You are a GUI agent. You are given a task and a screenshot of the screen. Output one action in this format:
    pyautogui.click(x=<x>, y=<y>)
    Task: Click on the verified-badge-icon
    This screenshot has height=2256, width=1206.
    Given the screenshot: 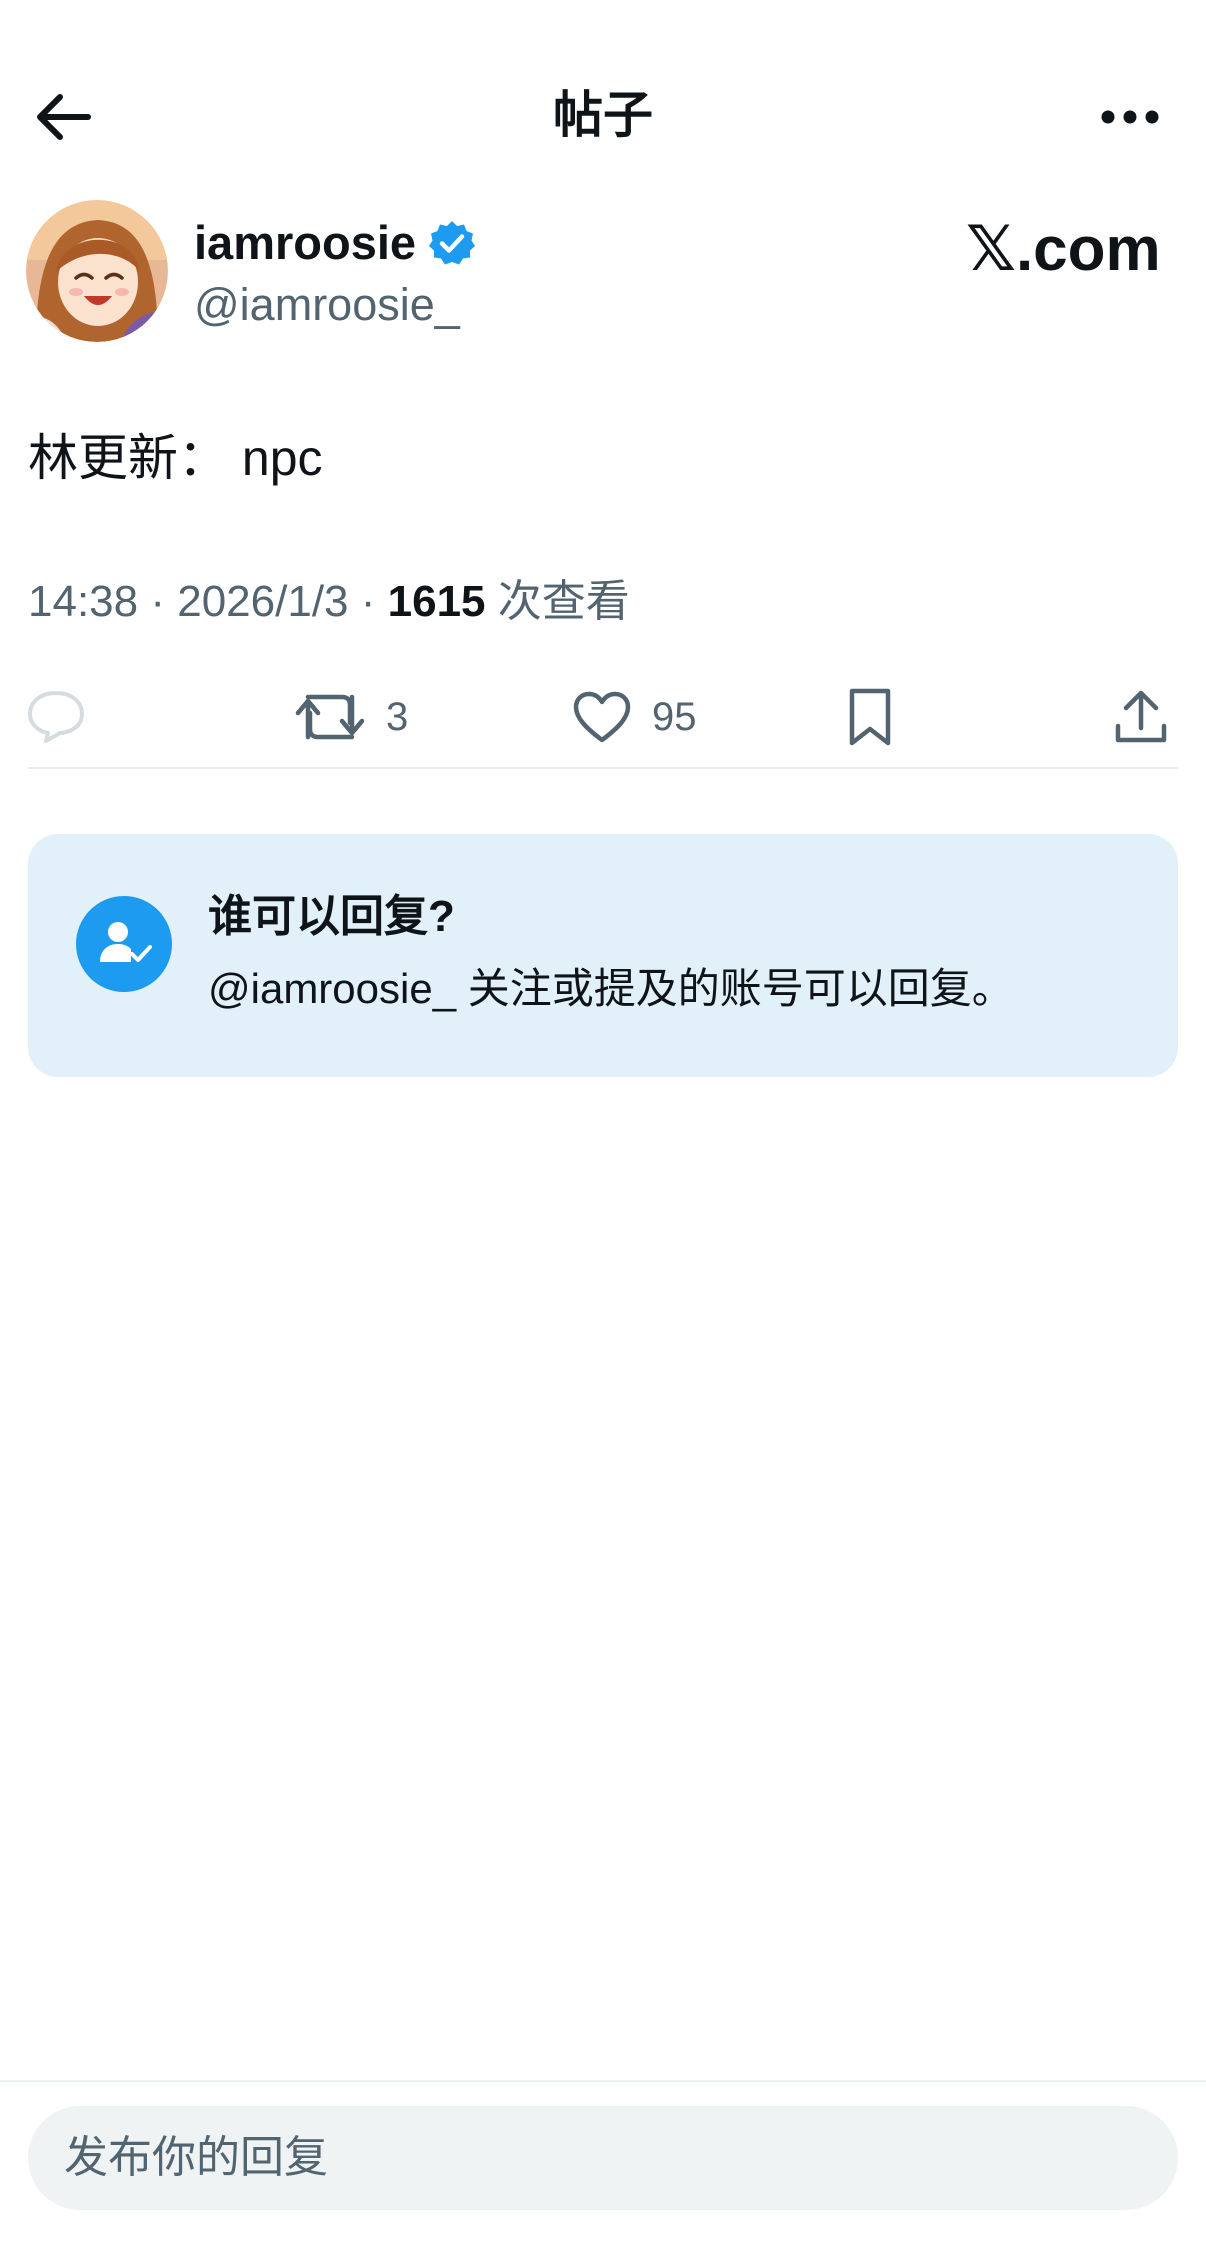 What is the action you would take?
    pyautogui.click(x=452, y=243)
    